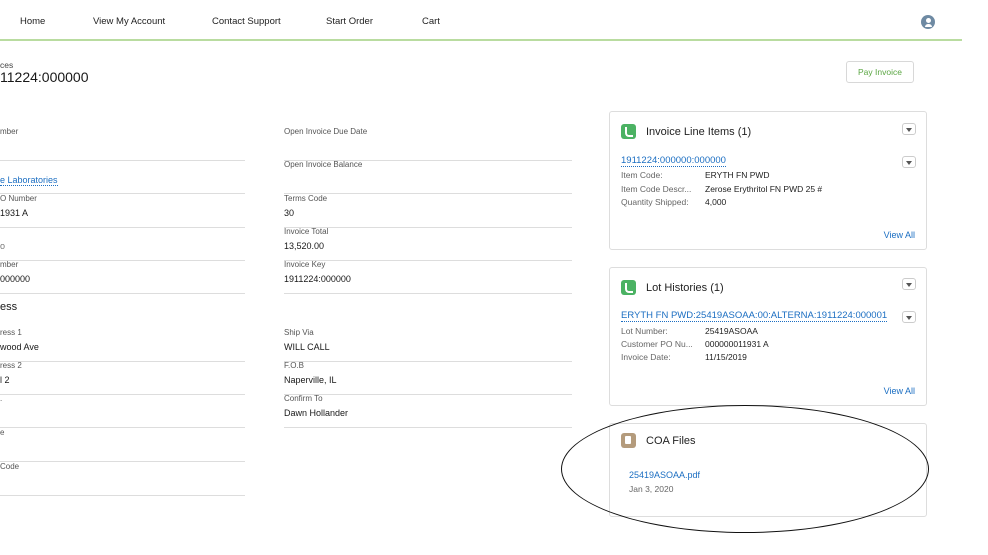 The width and height of the screenshot is (988, 555). What do you see at coordinates (737, 175) in the screenshot?
I see `row-value: ERYTH FN PWD` at bounding box center [737, 175].